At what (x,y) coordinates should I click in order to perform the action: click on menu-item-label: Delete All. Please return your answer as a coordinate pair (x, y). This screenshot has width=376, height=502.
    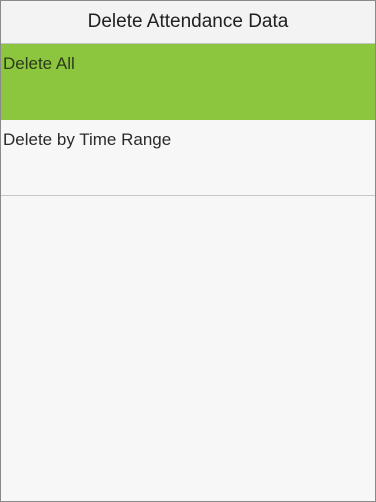
    Looking at the image, I should click on (39, 63).